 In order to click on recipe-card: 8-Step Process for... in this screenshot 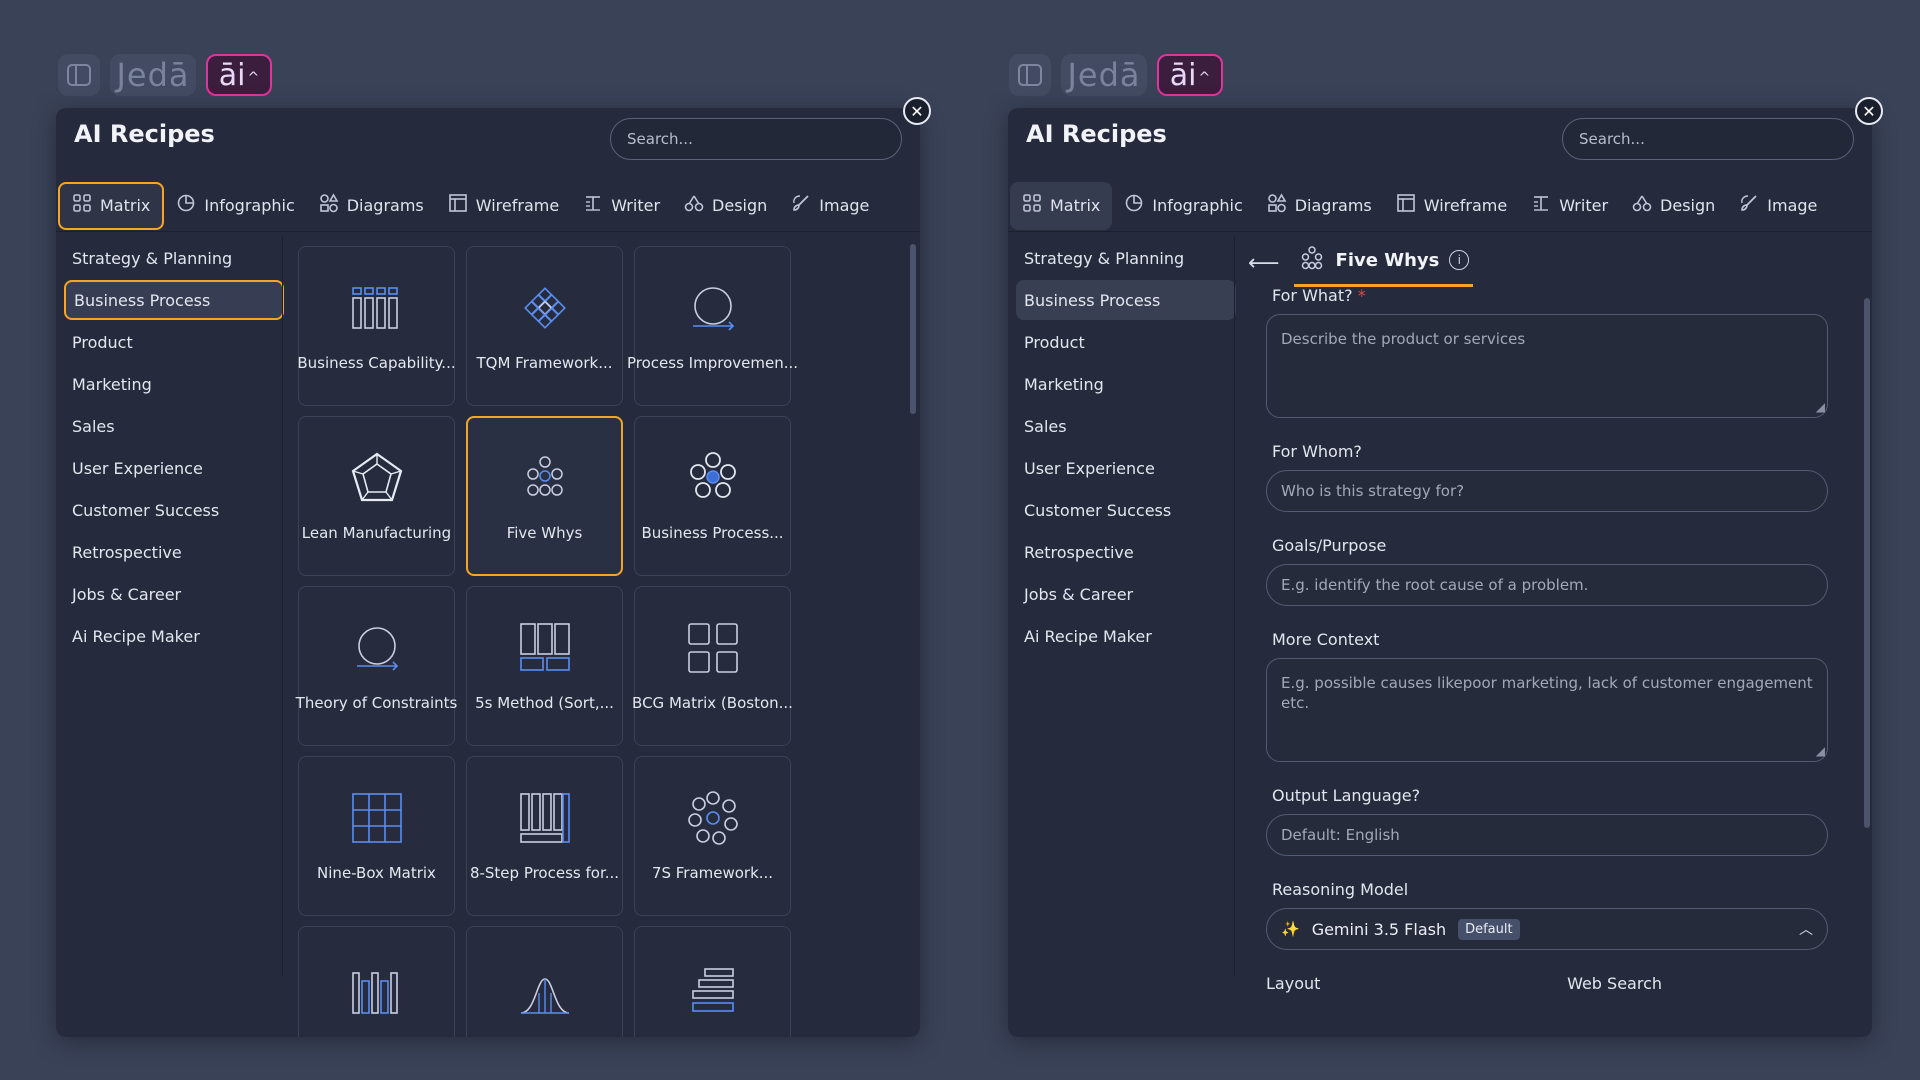, I will do `click(544, 836)`.